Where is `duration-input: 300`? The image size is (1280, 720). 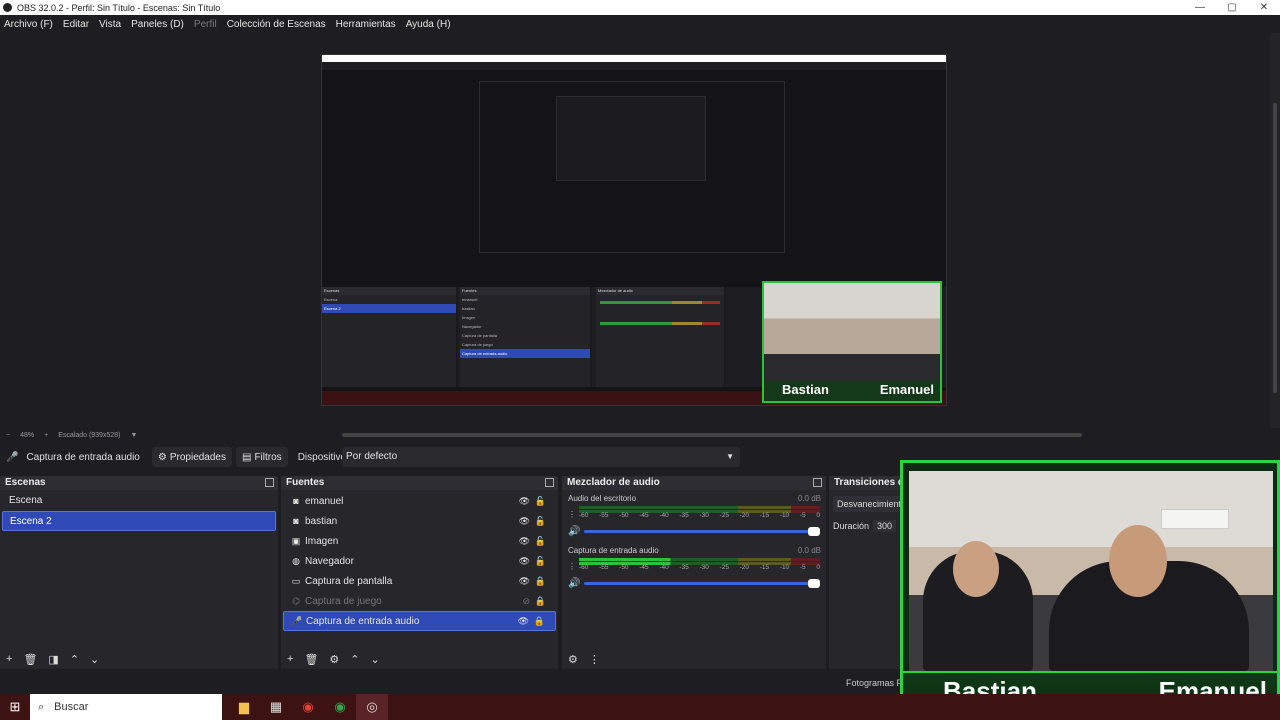 duration-input: 300 is located at coordinates (885, 526).